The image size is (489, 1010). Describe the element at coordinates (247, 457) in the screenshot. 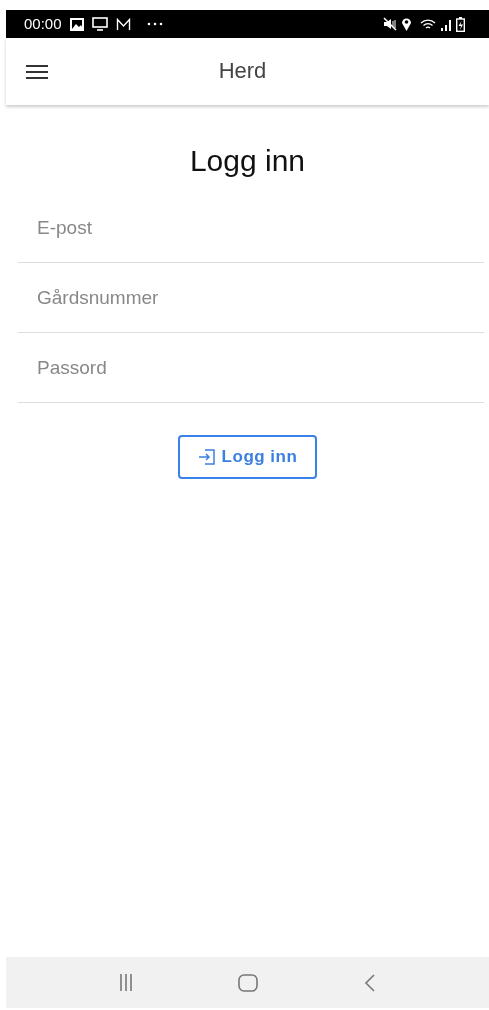

I see `login-button: Logg inn` at that location.